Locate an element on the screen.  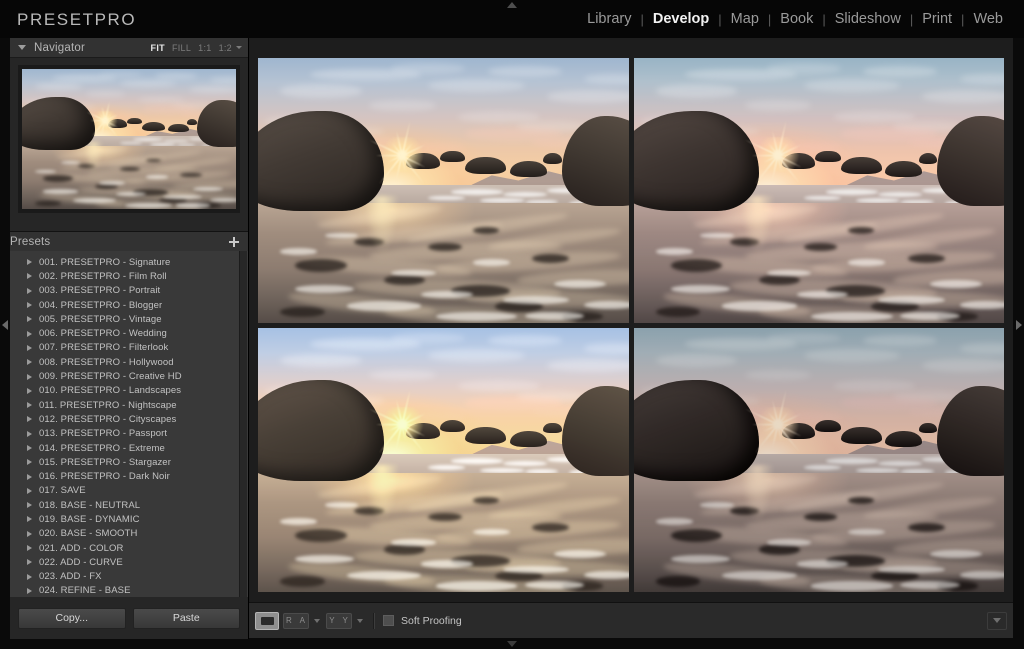
preset-item: 011. PRESETPRO - Nightscape is located at coordinates (129, 405).